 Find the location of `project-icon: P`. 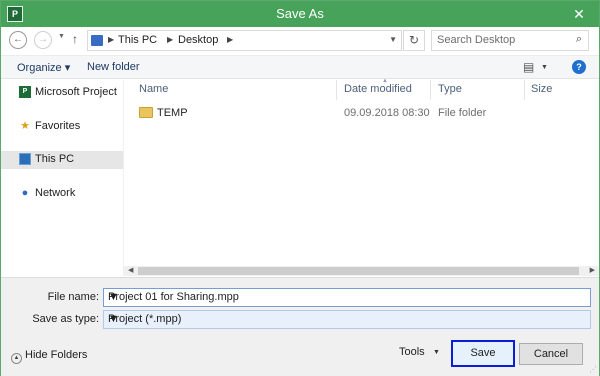

project-icon: P is located at coordinates (25, 92).